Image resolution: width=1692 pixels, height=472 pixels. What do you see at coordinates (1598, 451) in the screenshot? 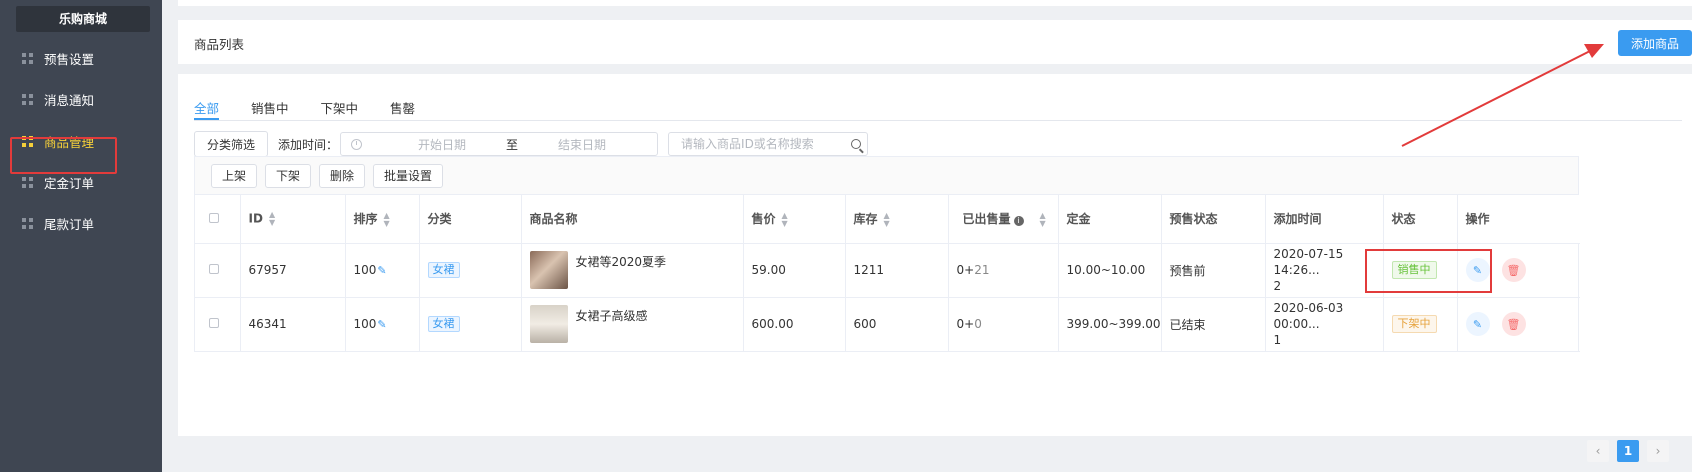
I see `prev-page-button: ‹` at bounding box center [1598, 451].